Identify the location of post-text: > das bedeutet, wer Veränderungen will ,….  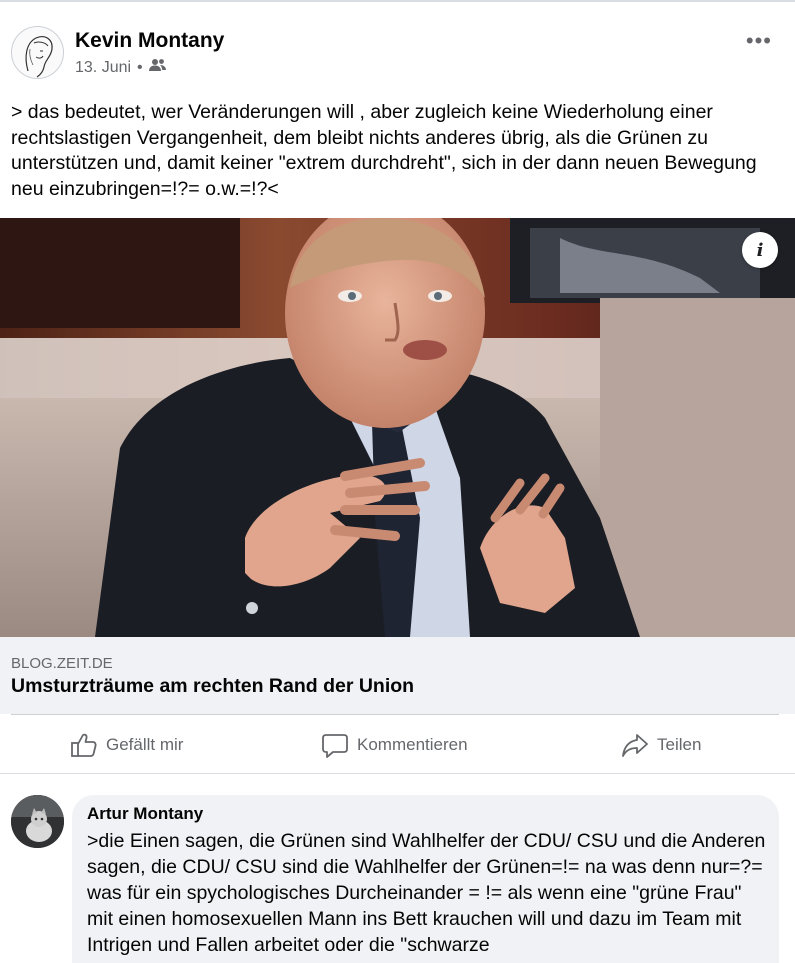
(384, 150).